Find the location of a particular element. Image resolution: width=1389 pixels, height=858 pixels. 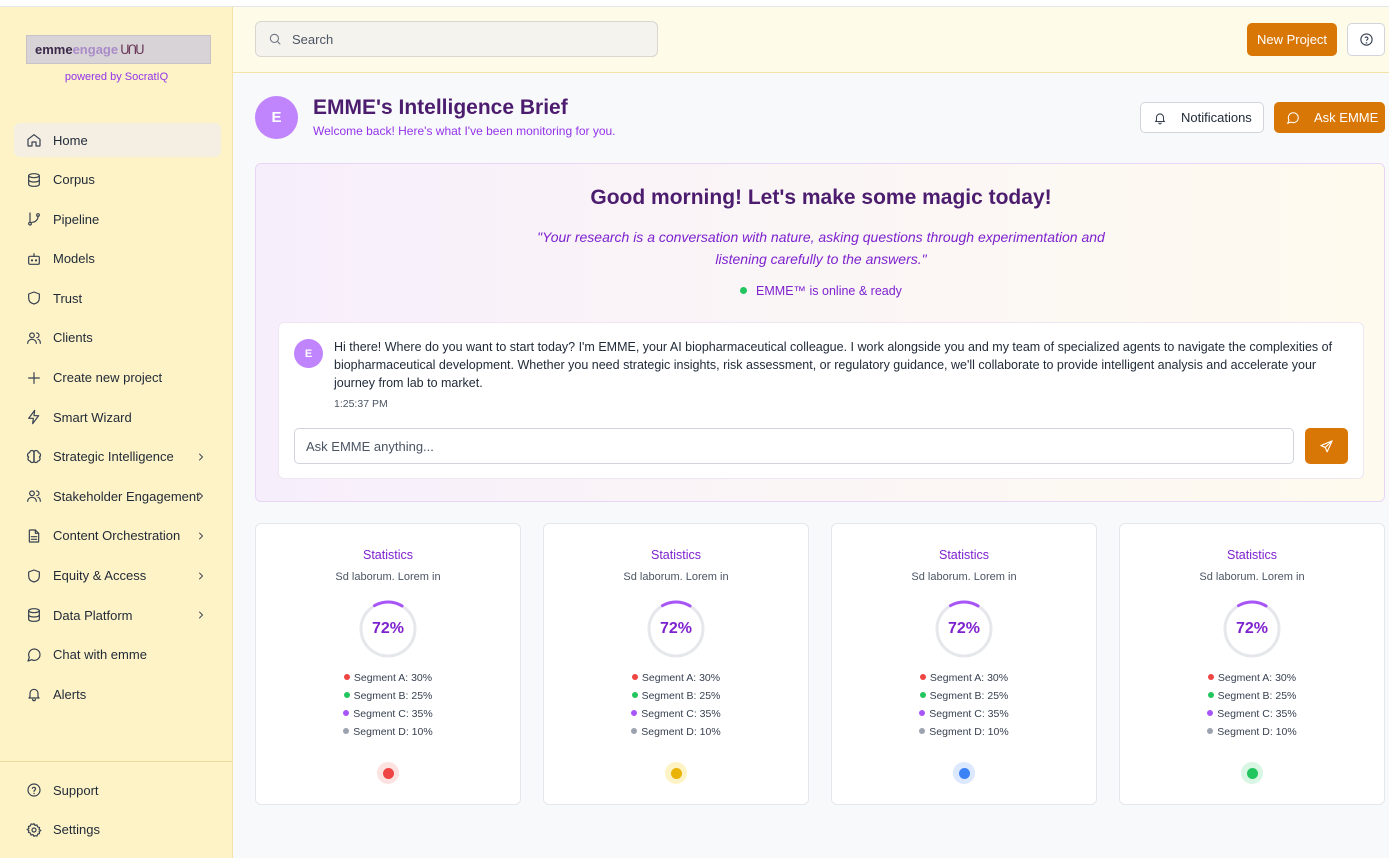

top-header: New Project is located at coordinates (811, 40).